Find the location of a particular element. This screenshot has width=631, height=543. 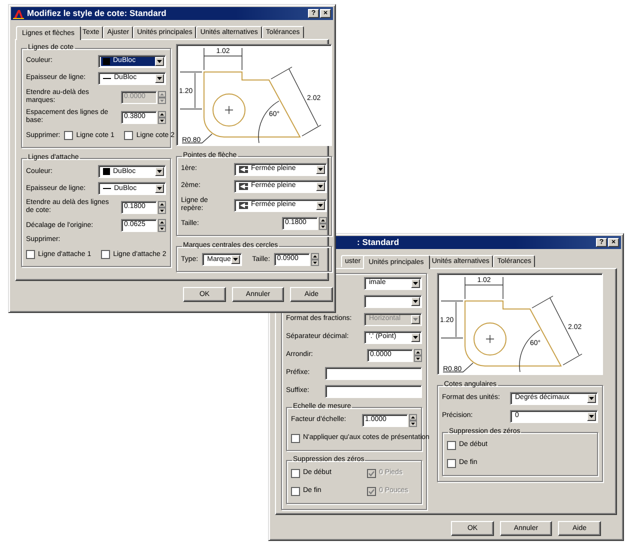

window-title: Modifiez le style de cote: Standard is located at coordinates (96, 13).